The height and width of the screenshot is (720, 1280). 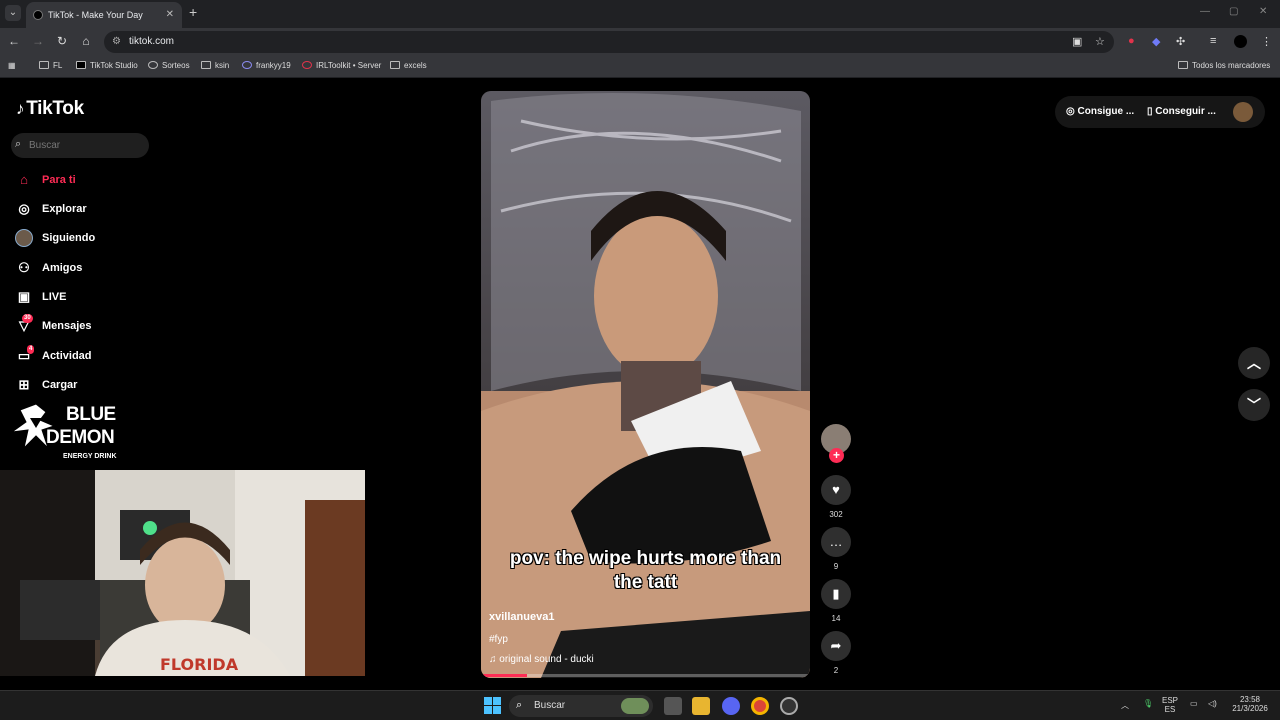 I want to click on like-button: ♥ 302, so click(x=836, y=497).